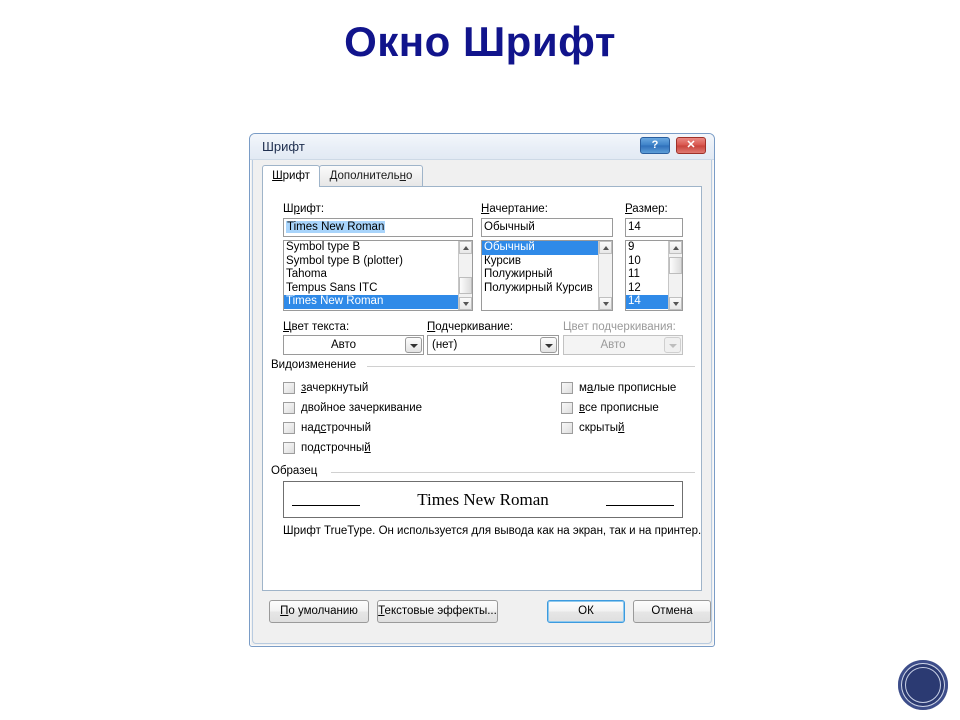  What do you see at coordinates (483, 365) in the screenshot?
I see `effects-group: Видоизменение` at bounding box center [483, 365].